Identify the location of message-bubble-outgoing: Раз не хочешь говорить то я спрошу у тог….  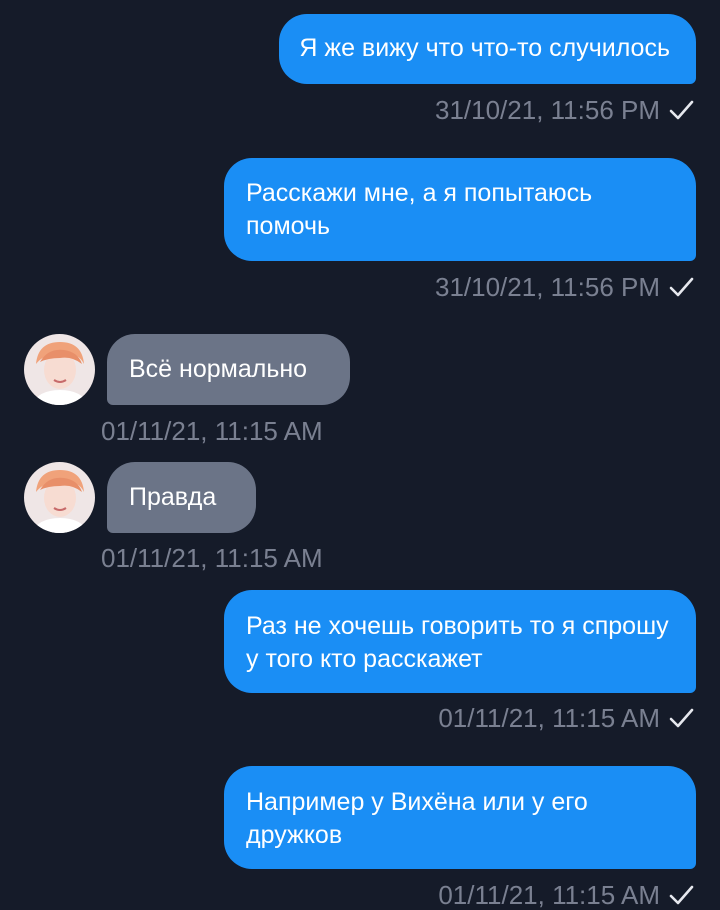
(460, 641).